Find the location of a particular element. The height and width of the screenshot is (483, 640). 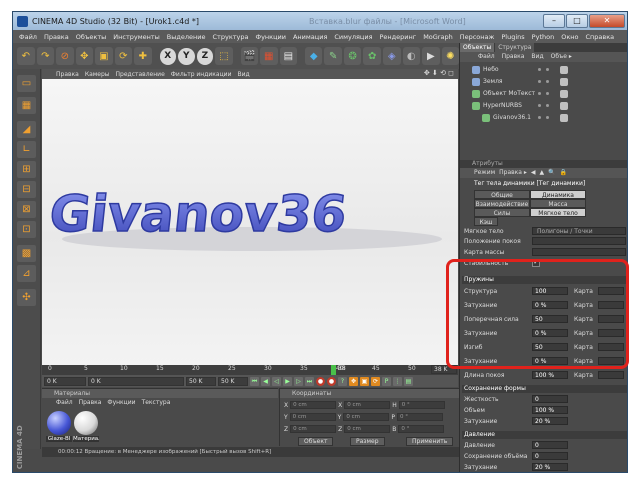

key-rotation-icon: ⟳ is located at coordinates (375, 381).